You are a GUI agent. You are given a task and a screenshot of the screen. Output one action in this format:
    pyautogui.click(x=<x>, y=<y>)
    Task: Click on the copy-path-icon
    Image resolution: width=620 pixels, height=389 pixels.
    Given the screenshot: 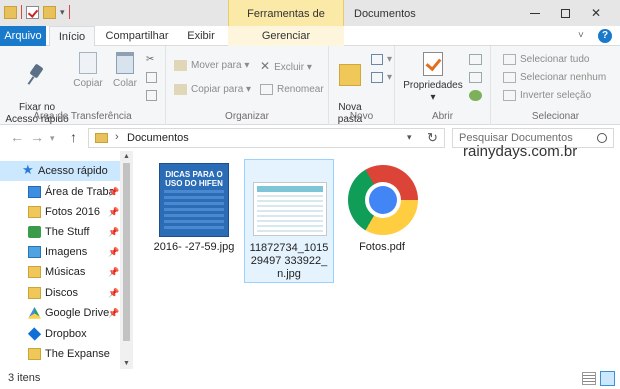 What is the action you would take?
    pyautogui.click(x=153, y=78)
    